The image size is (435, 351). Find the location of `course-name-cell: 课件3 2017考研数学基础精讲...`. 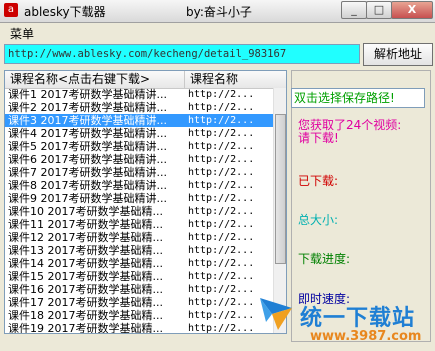

course-name-cell: 课件3 2017考研数学基础精讲... is located at coordinates (87, 120).